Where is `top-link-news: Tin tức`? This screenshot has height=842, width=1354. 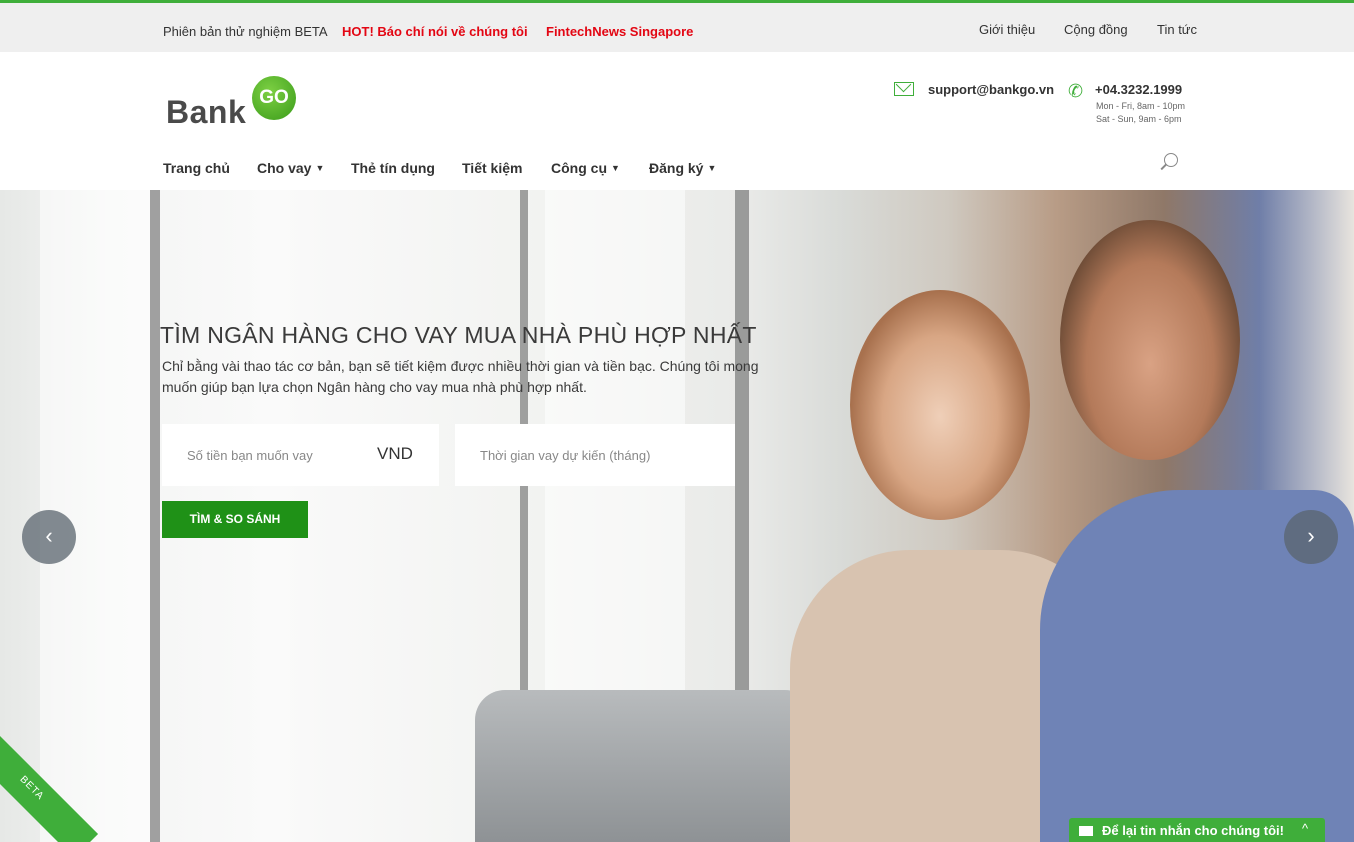 top-link-news: Tin tức is located at coordinates (1177, 29).